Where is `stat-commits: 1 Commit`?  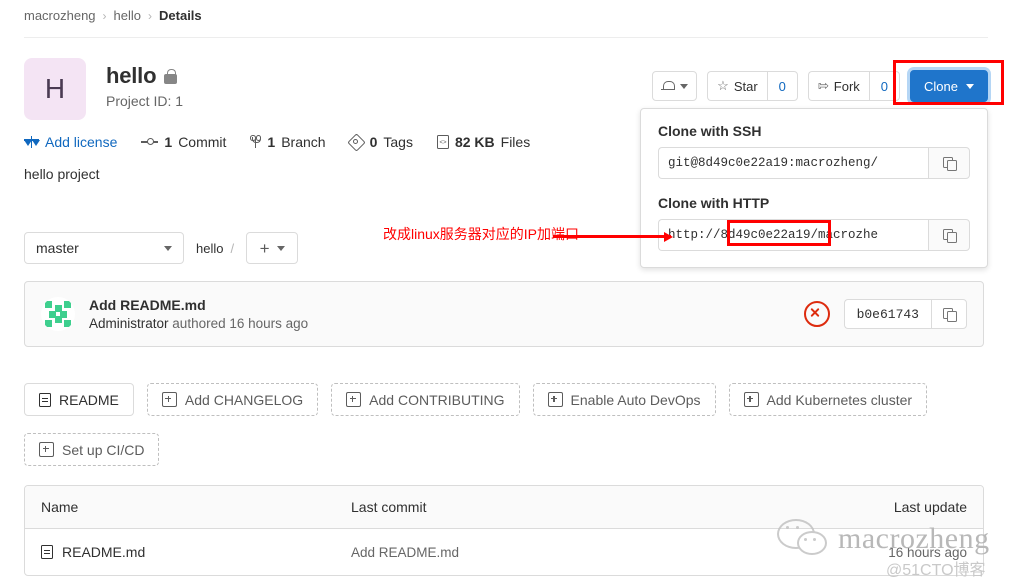 stat-commits: 1 Commit is located at coordinates (183, 142).